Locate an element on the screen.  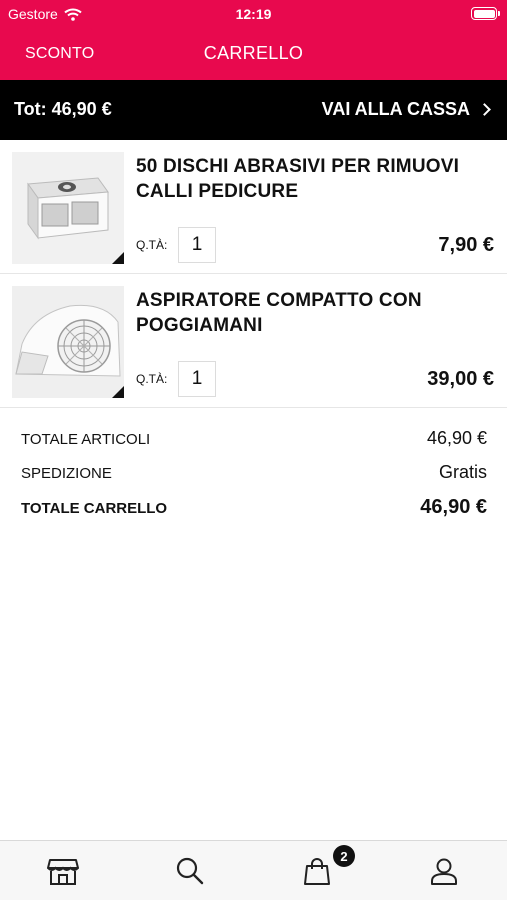
checkout-button: VAI ALLA CASSA is located at coordinates (406, 109).